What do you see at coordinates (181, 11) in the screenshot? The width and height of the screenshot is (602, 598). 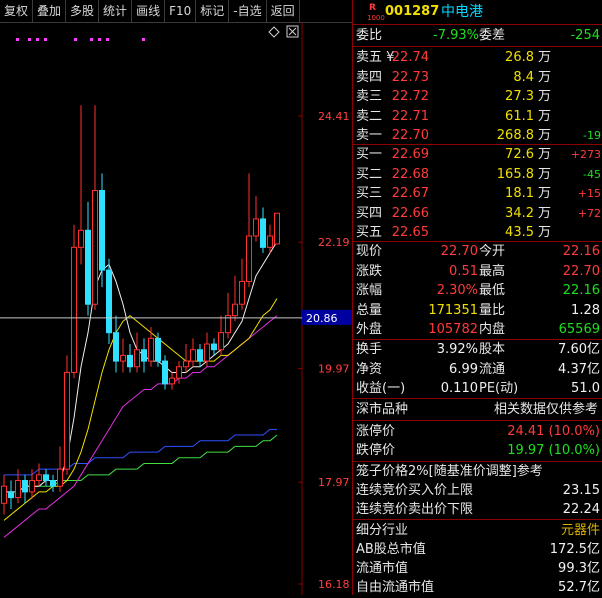 I see `toolbar-f10-button: F10` at bounding box center [181, 11].